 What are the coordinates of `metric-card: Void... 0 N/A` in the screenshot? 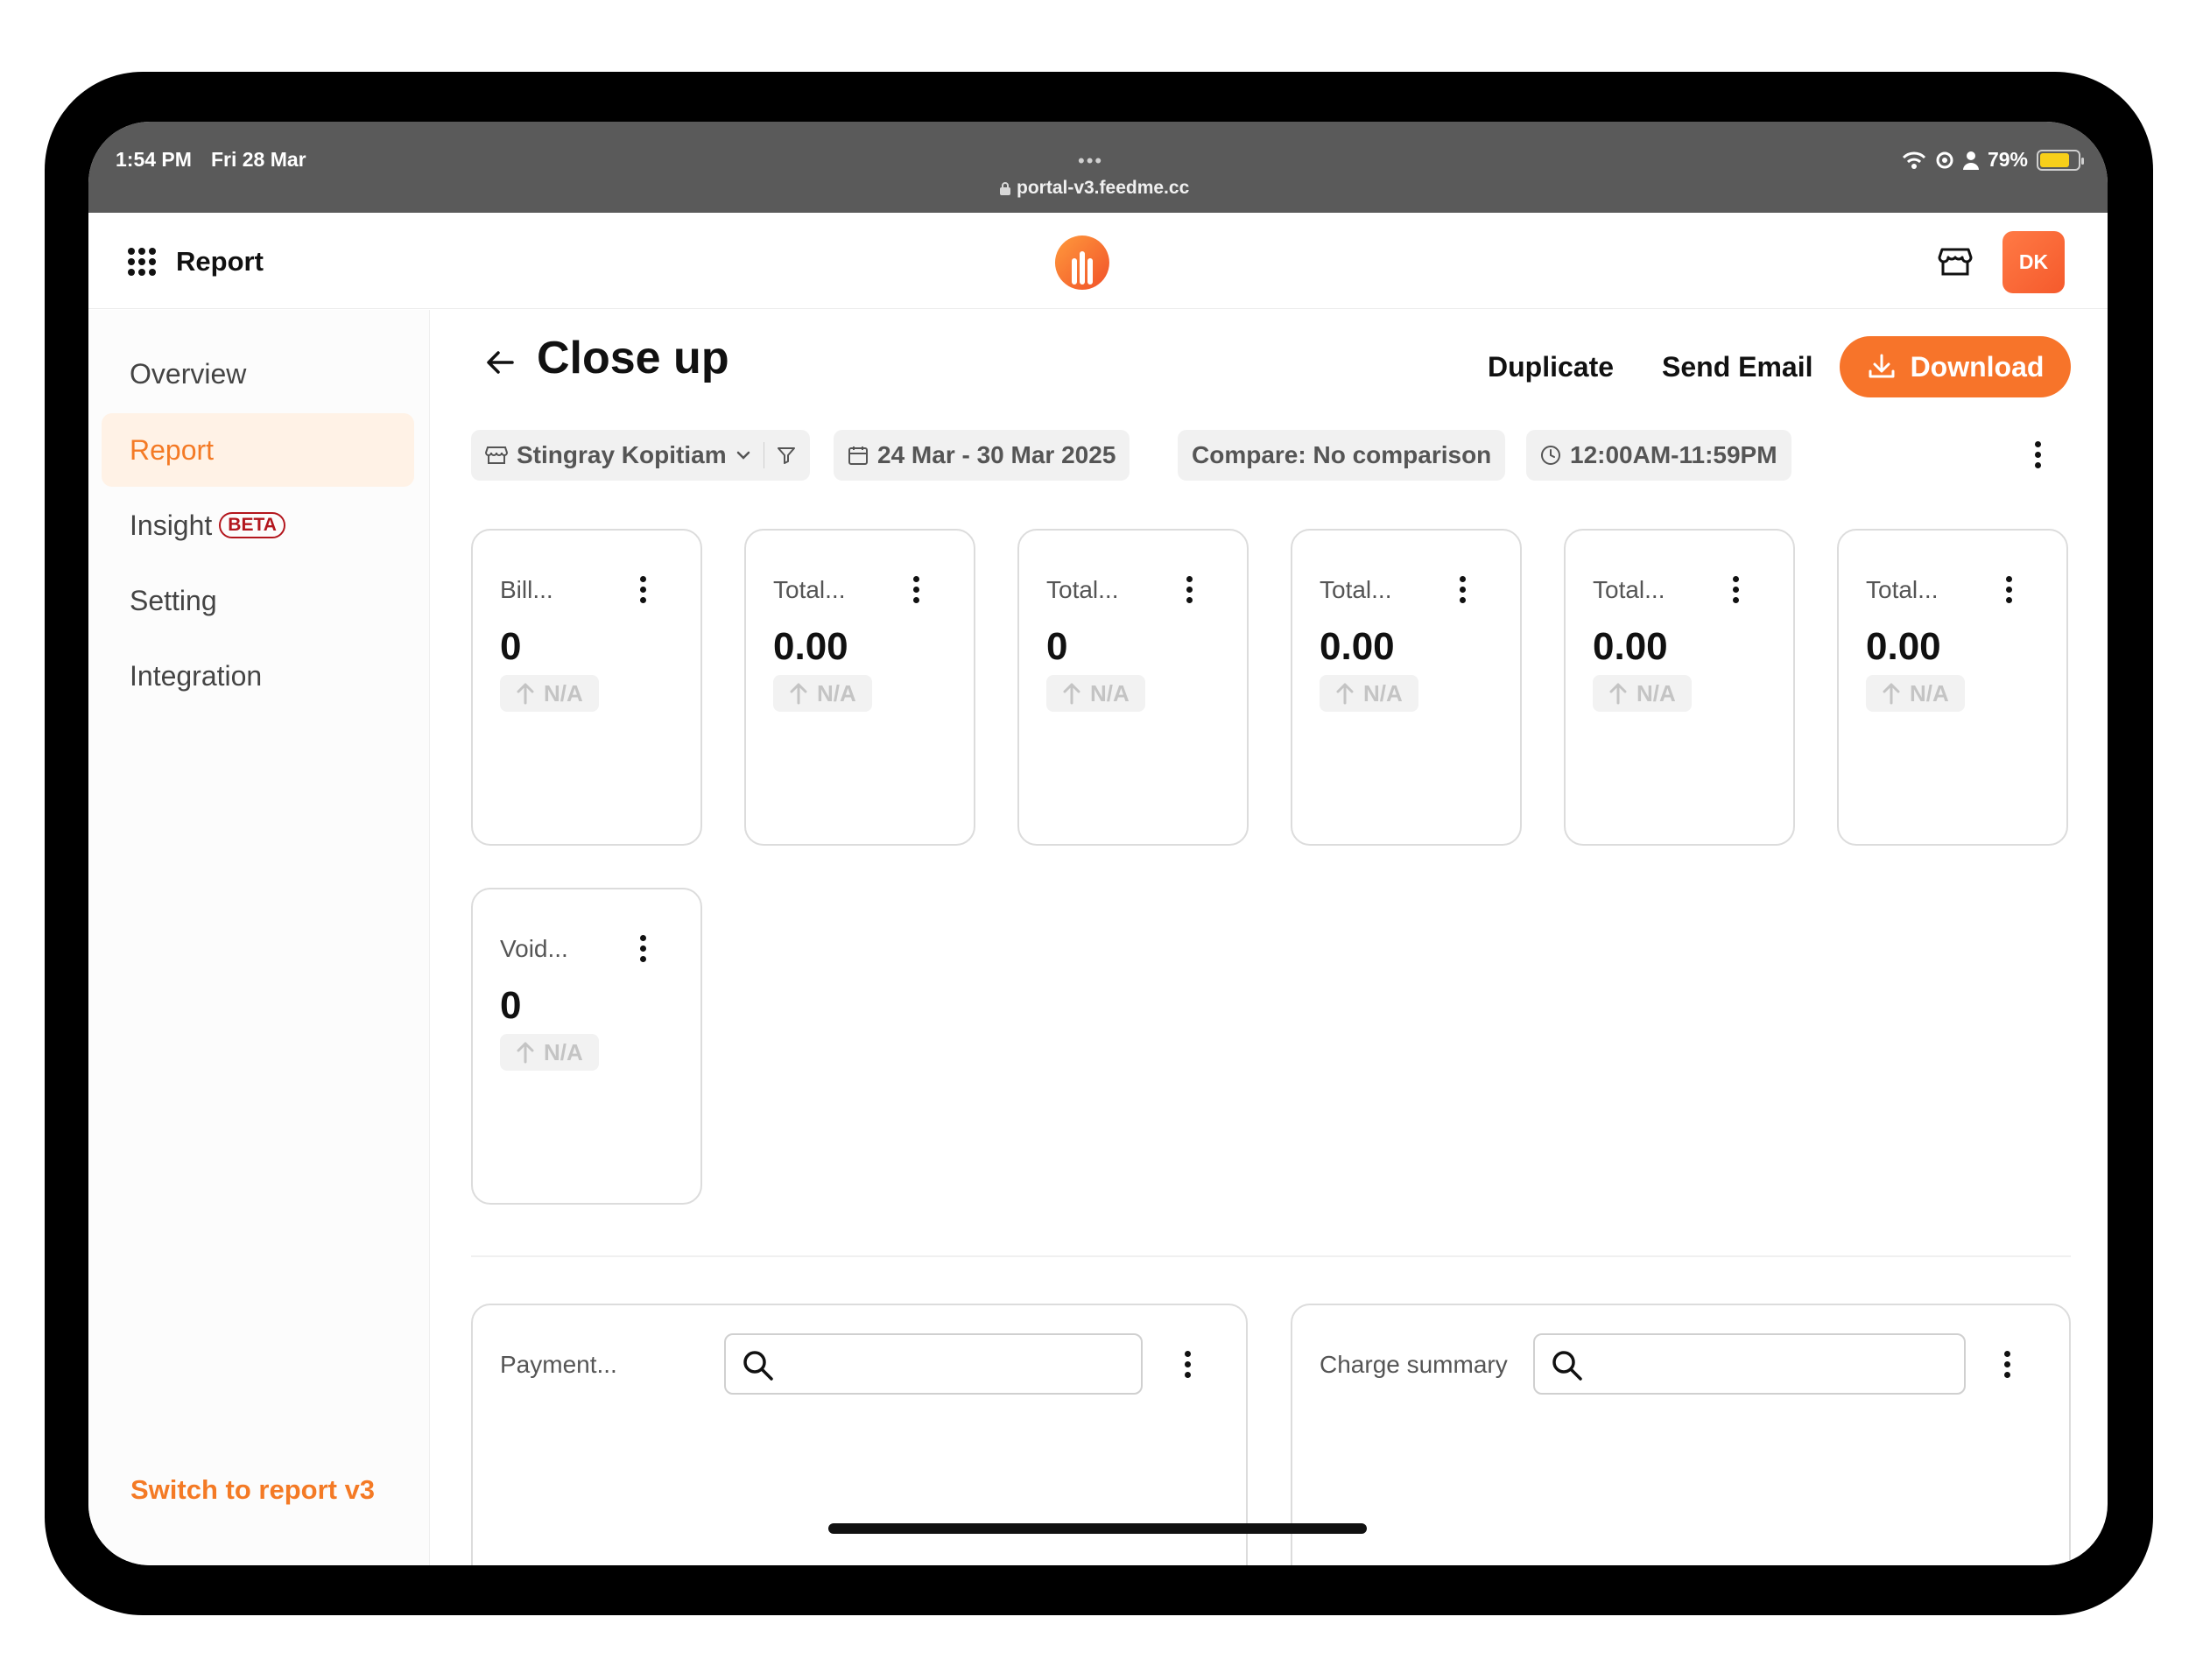 It's located at (586, 1046).